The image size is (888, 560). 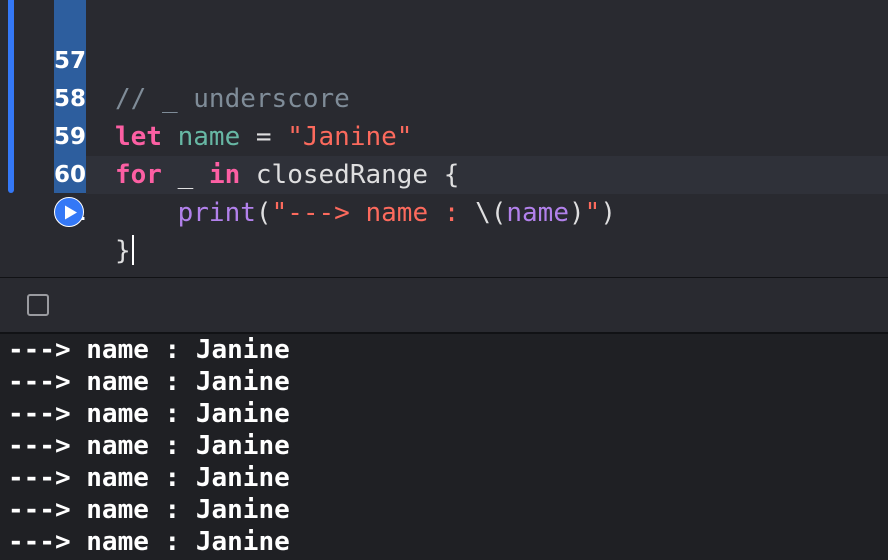 What do you see at coordinates (132, 249) in the screenshot?
I see `text-cursor` at bounding box center [132, 249].